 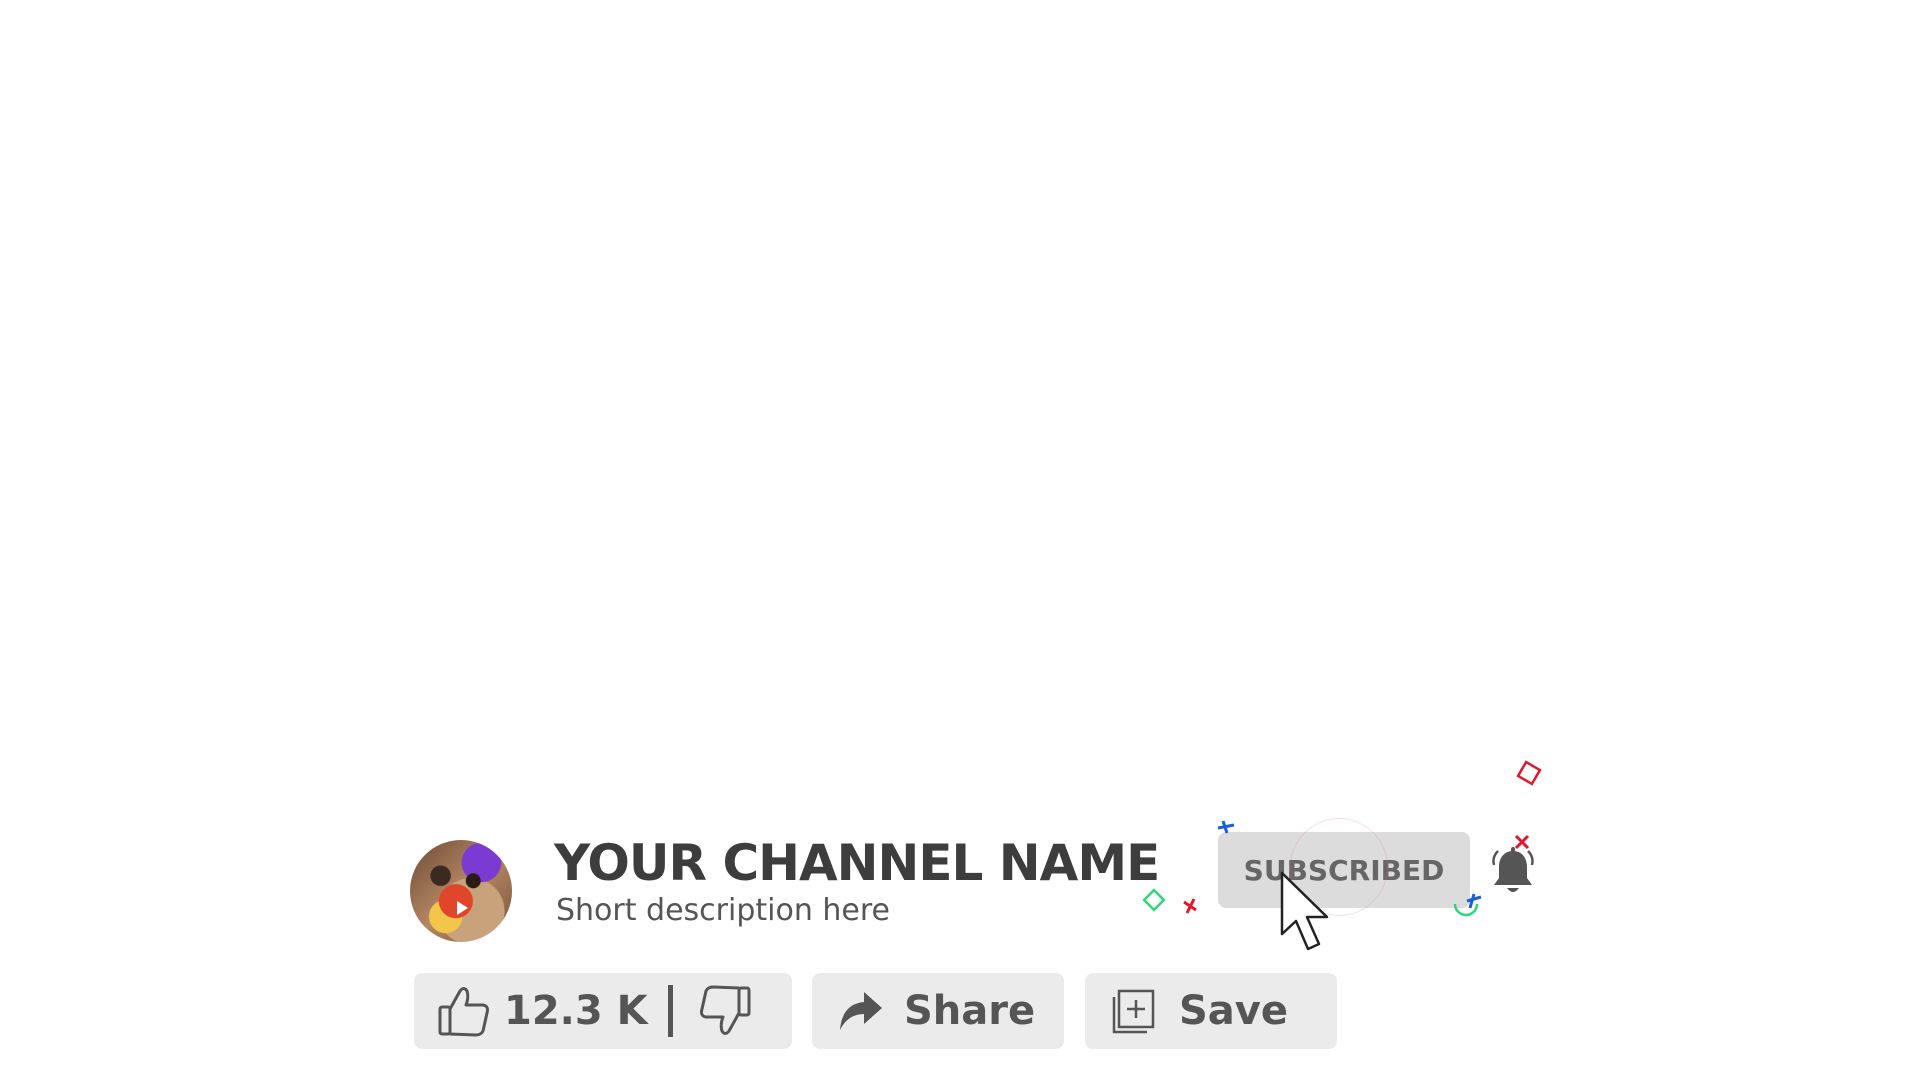 What do you see at coordinates (1522, 842) in the screenshot?
I see `confetti-cross-red` at bounding box center [1522, 842].